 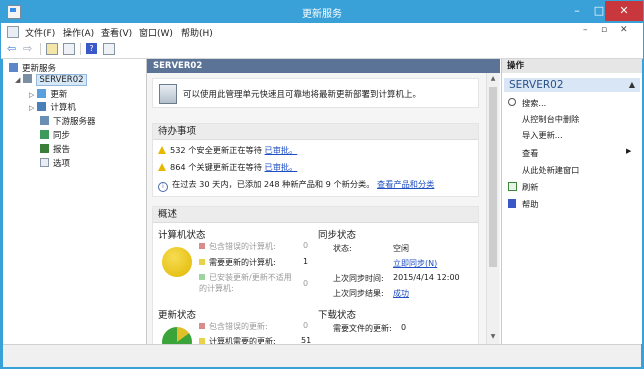 I want to click on close-button: ✕, so click(x=624, y=11).